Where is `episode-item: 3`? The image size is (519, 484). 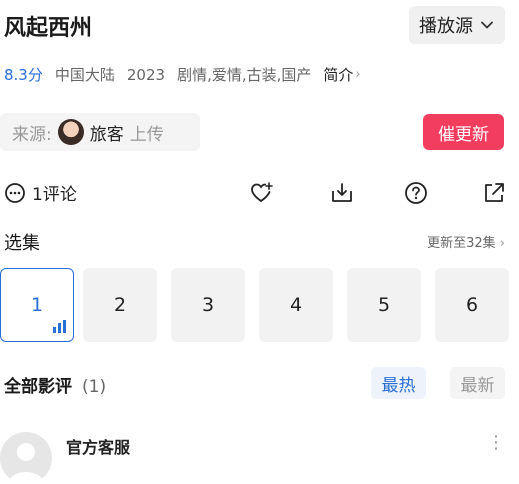 episode-item: 3 is located at coordinates (208, 305).